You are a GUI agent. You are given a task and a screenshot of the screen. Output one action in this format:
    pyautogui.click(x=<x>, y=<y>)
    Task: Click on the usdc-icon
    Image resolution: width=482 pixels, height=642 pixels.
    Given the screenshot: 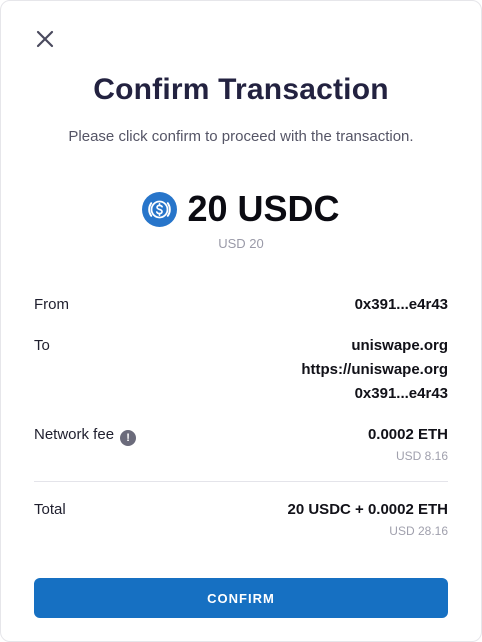 What is the action you would take?
    pyautogui.click(x=160, y=209)
    